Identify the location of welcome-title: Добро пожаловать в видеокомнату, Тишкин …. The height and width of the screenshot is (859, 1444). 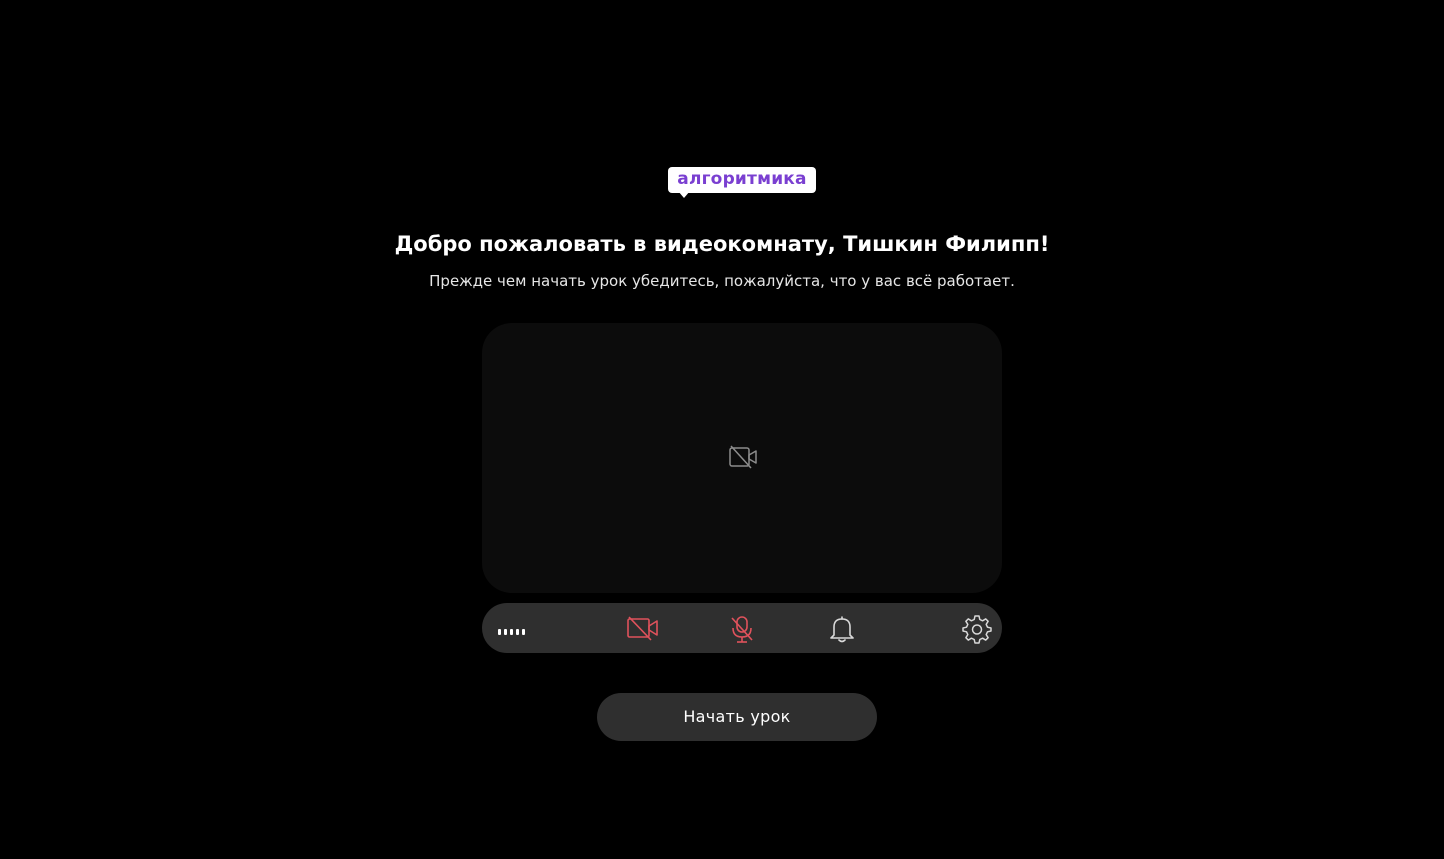
(722, 244).